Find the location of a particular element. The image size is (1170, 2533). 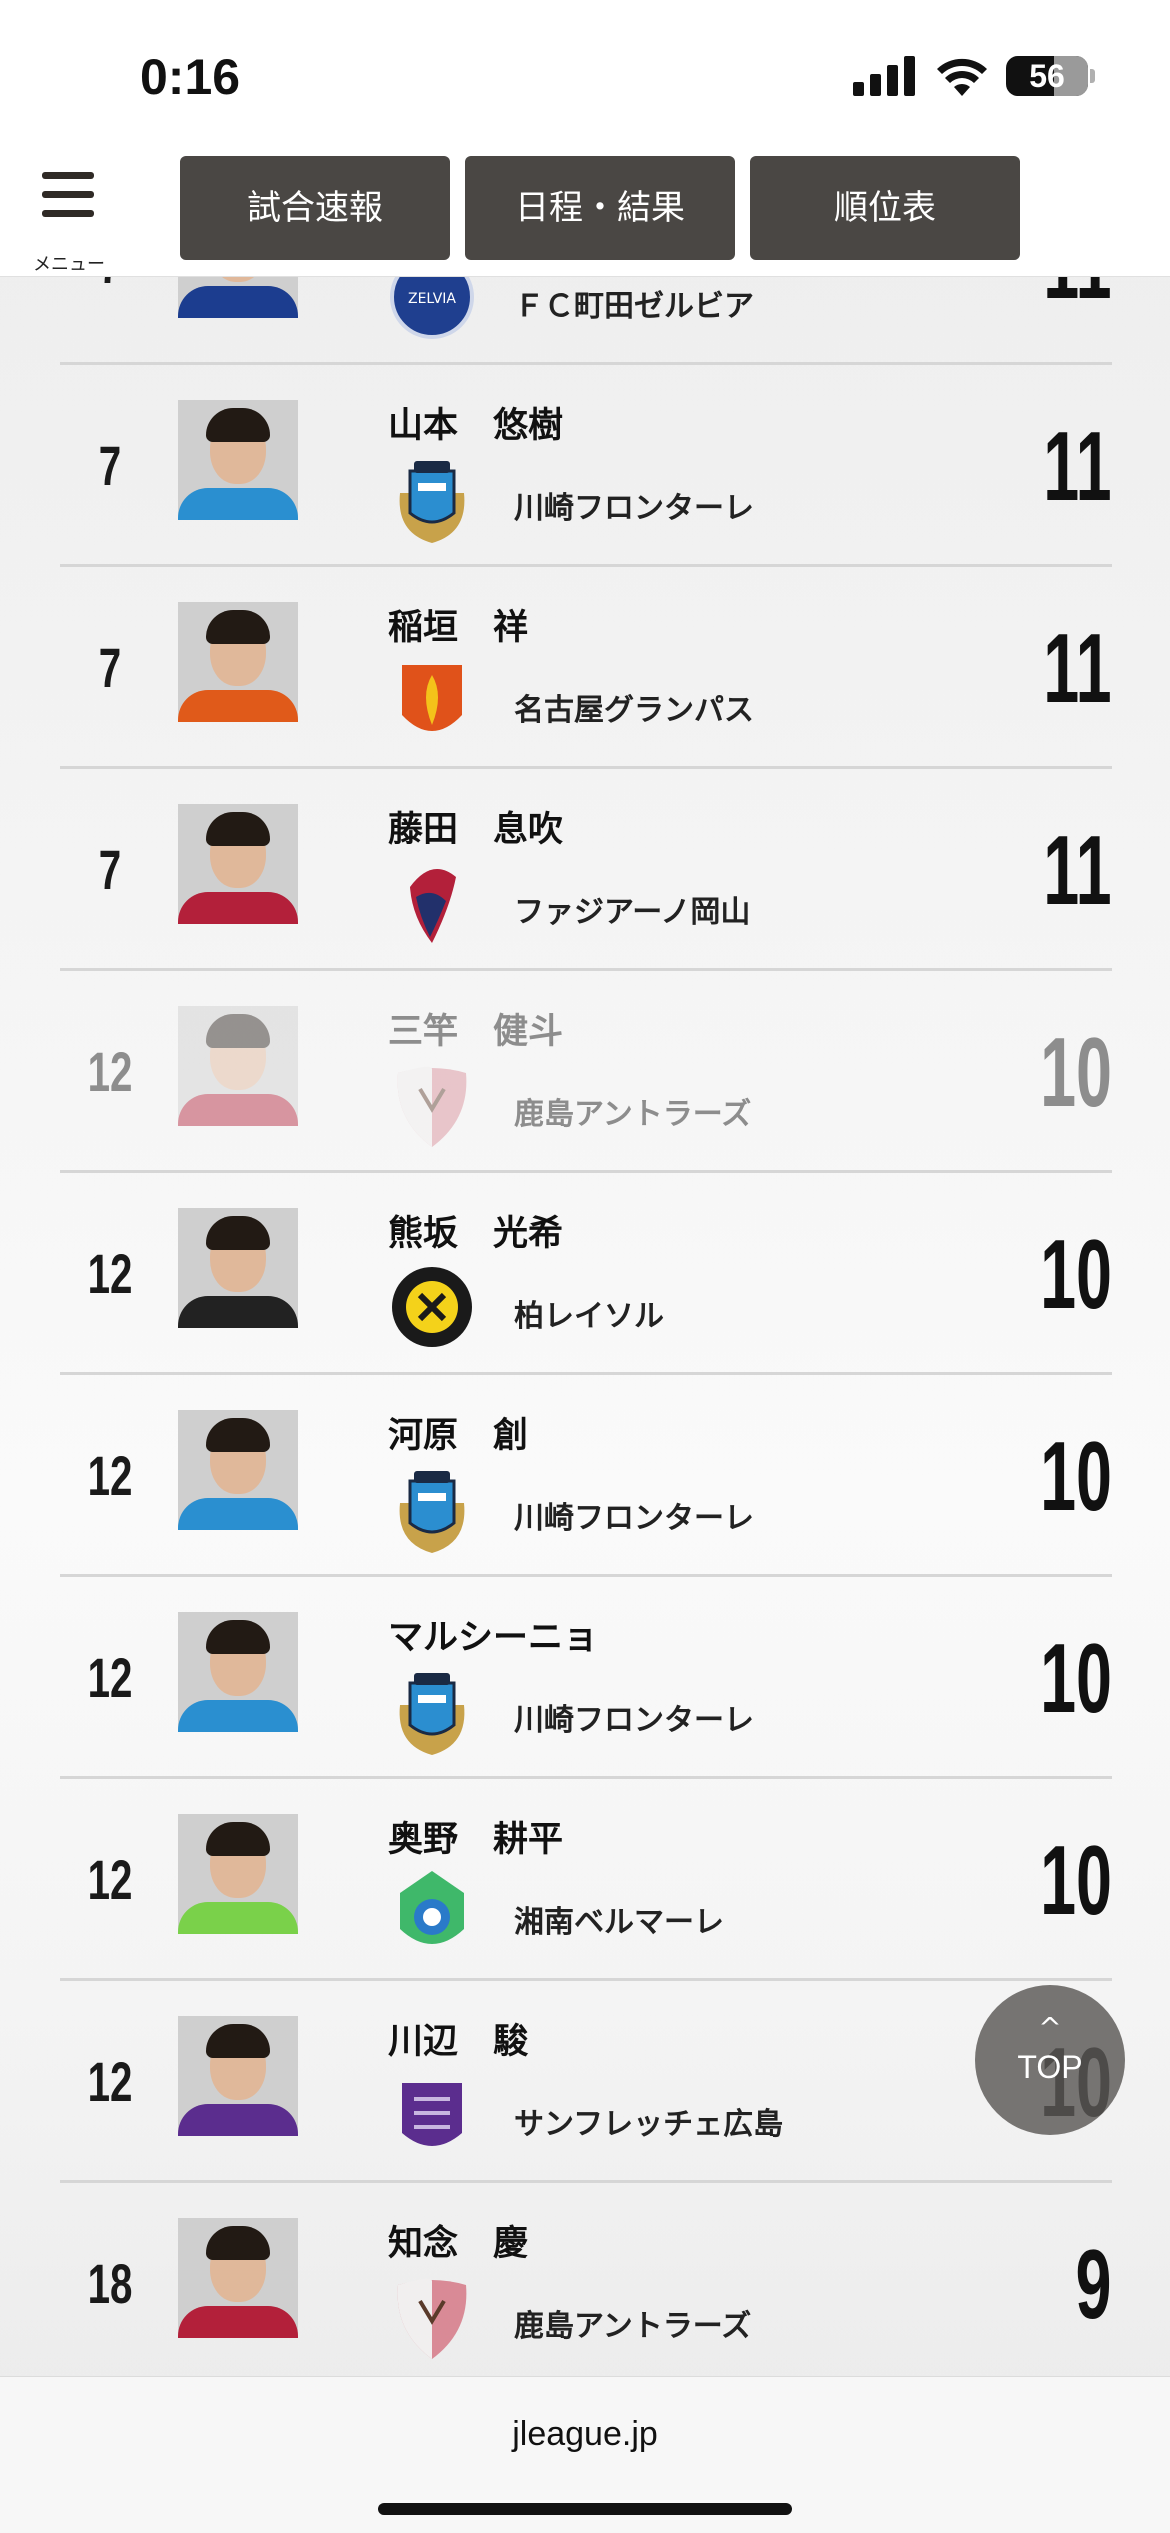

browser-url-bar: jleague.jp is located at coordinates (585, 2454).